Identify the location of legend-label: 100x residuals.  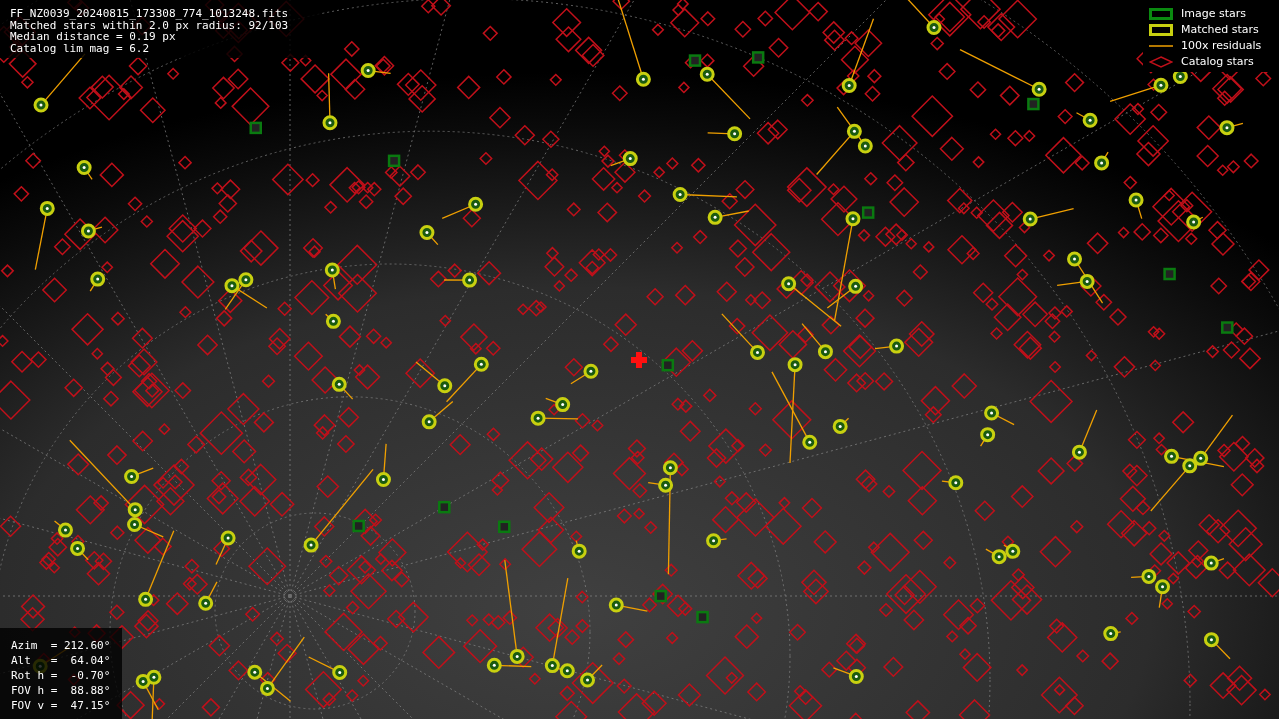
(1221, 46).